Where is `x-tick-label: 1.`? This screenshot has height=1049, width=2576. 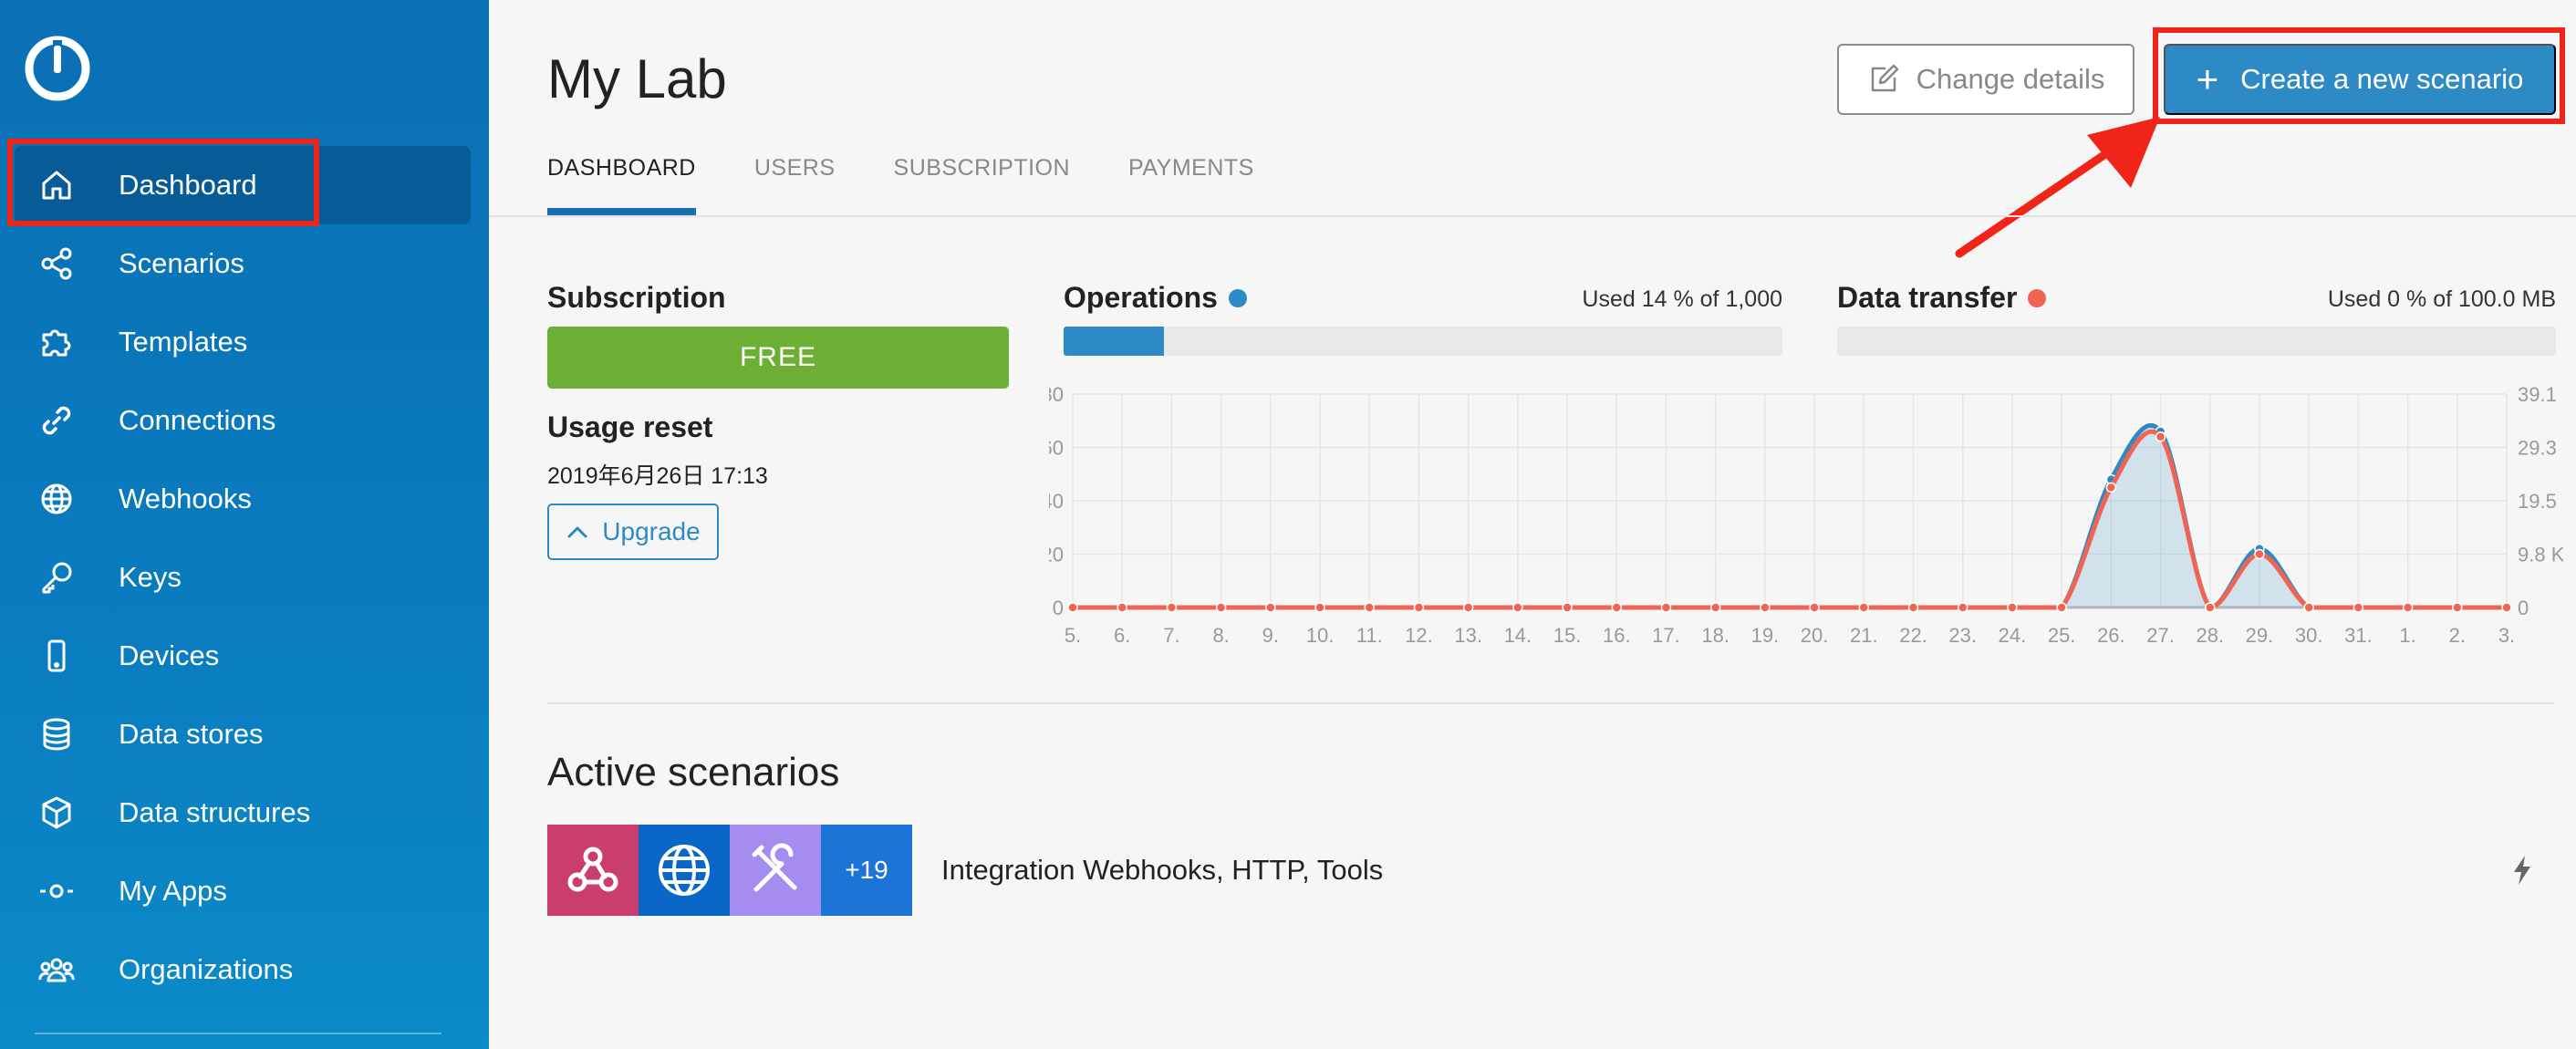
x-tick-label: 1. is located at coordinates (2407, 635).